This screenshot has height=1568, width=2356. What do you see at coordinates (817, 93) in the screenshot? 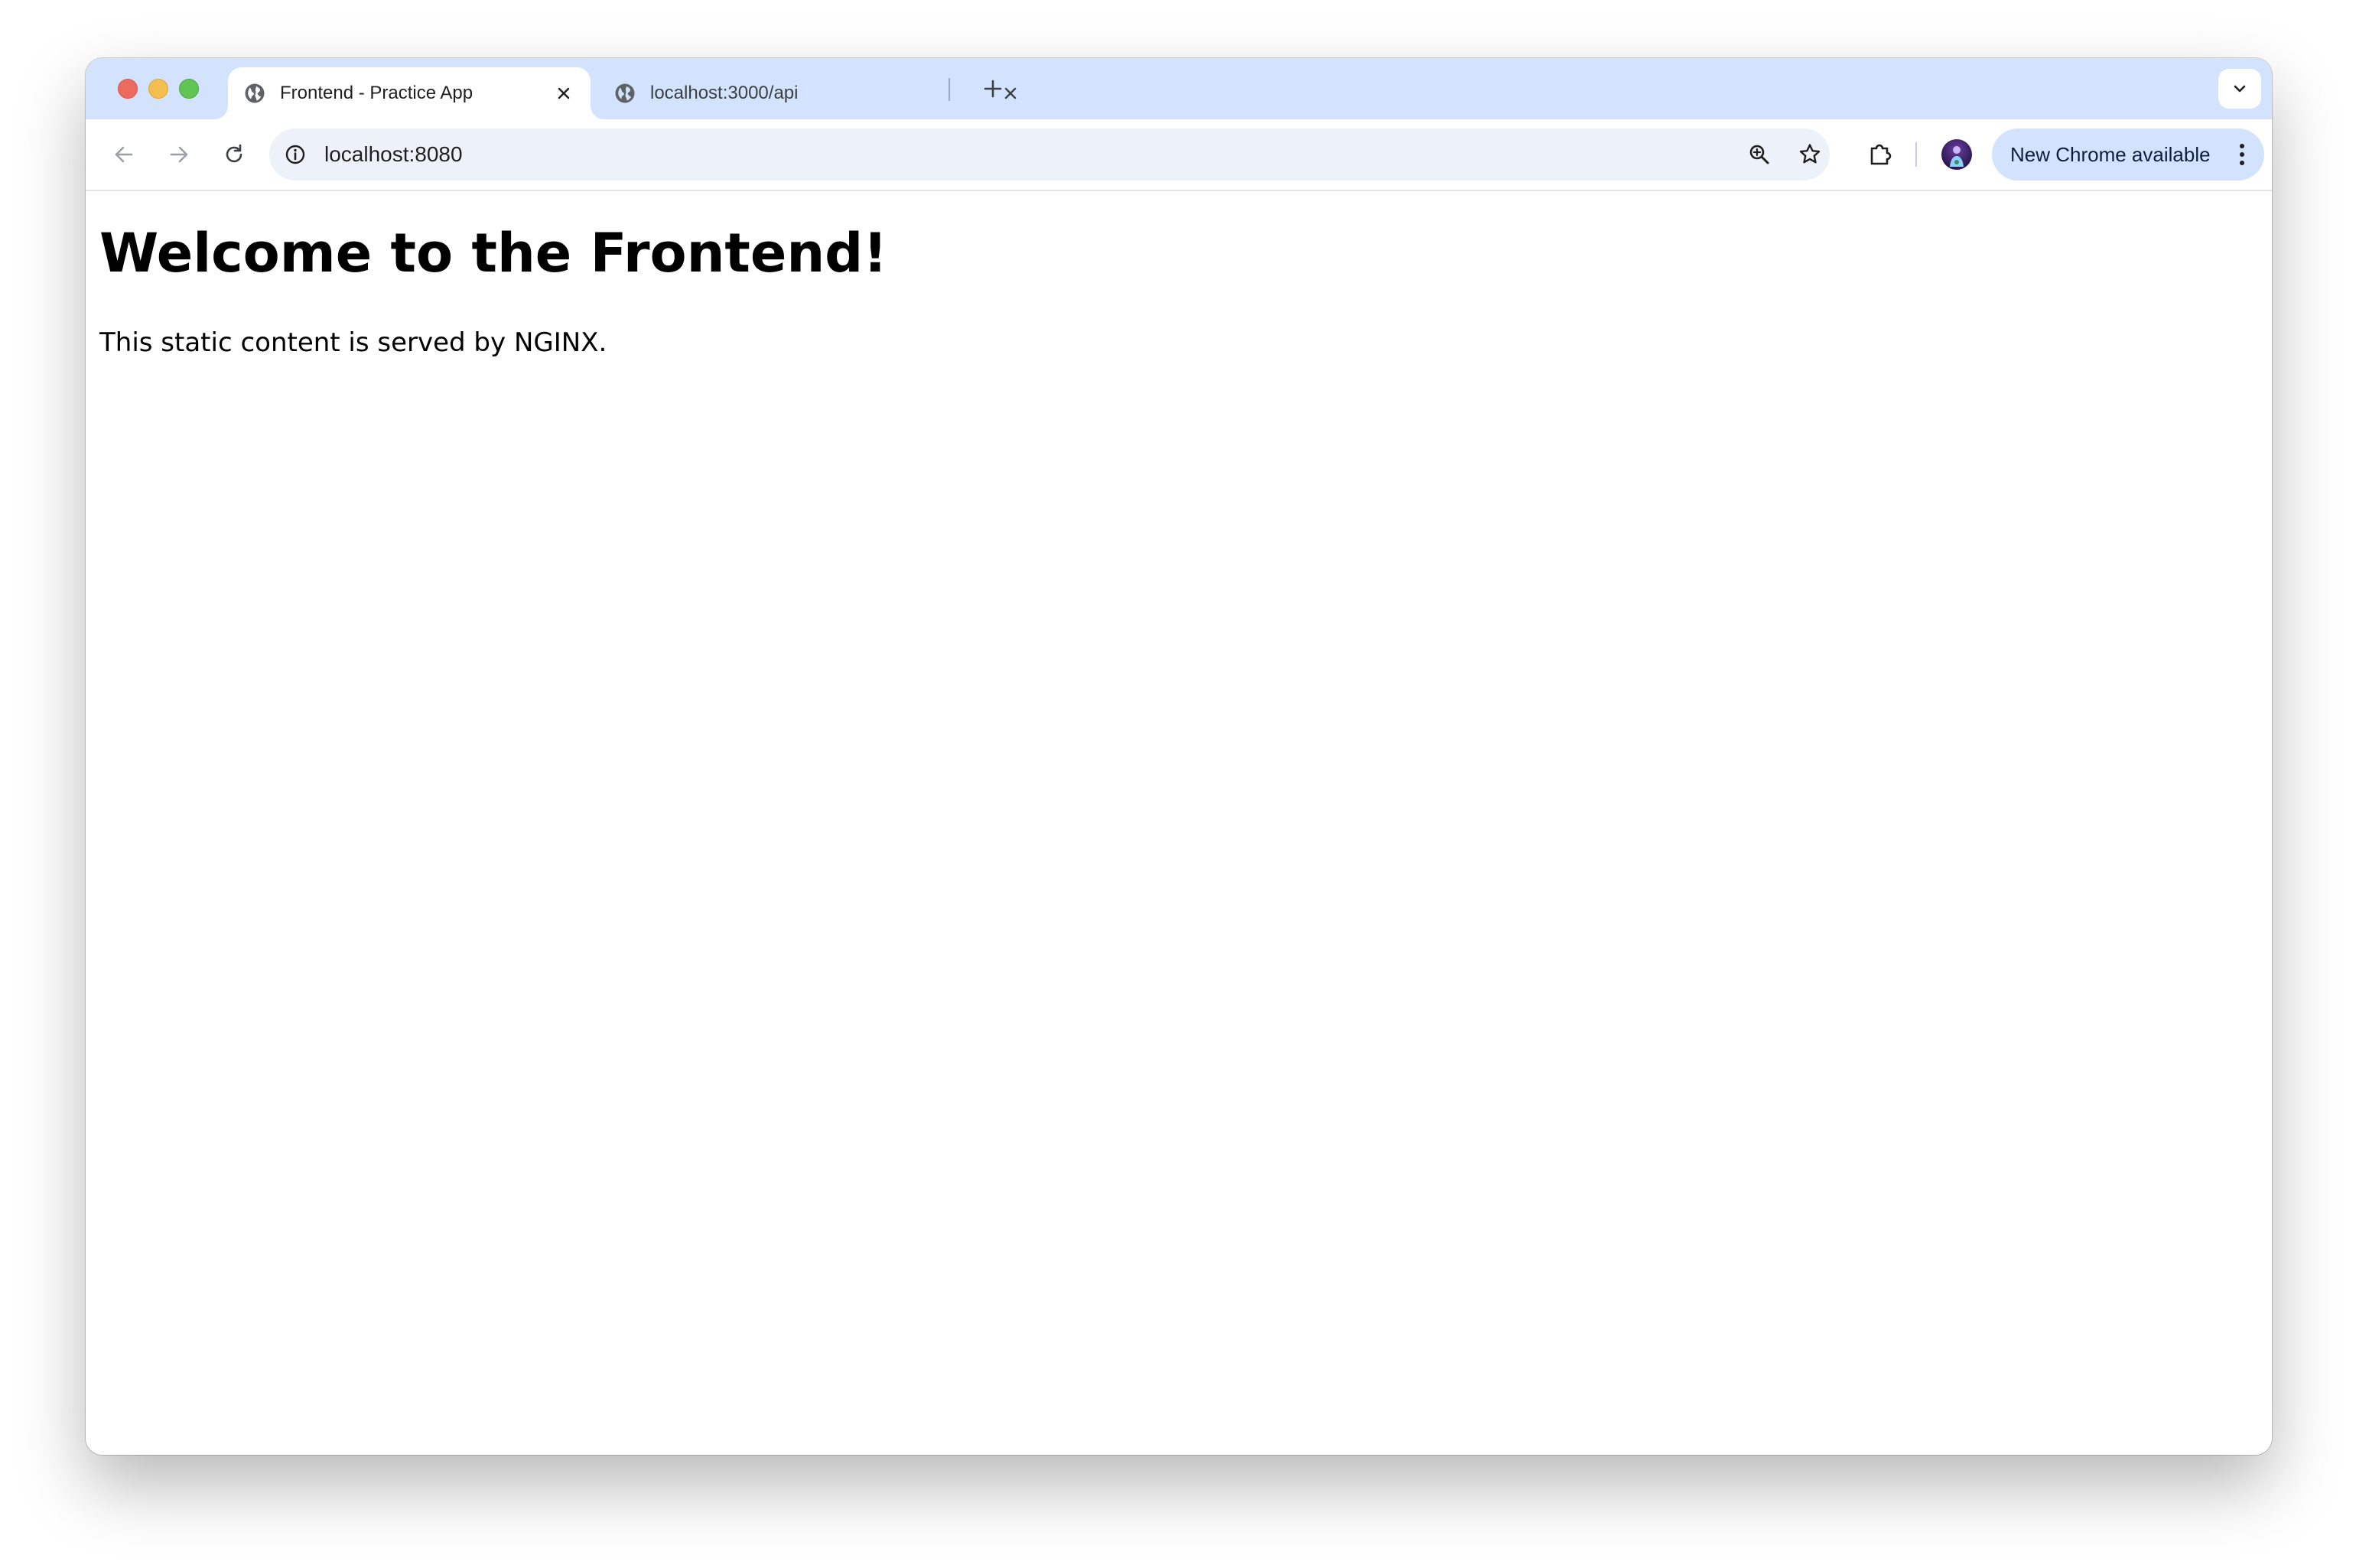
I see `tab-localhost-3000-api: localhost:3000/api` at bounding box center [817, 93].